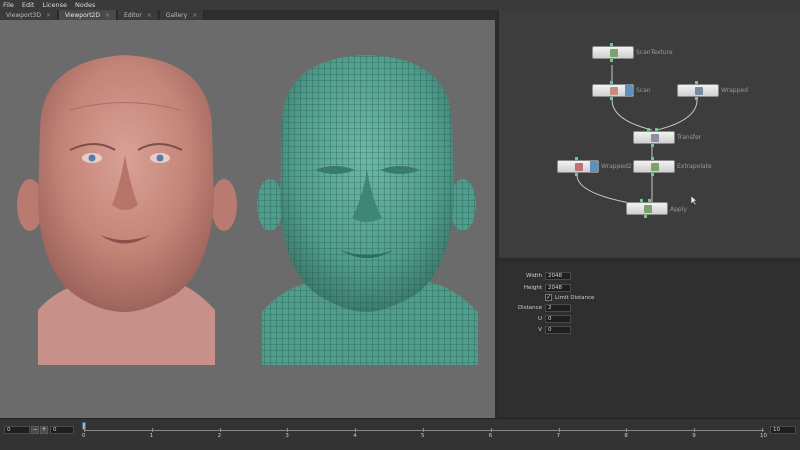  What do you see at coordinates (423, 436) in the screenshot?
I see `timeline-tick-label: 5` at bounding box center [423, 436].